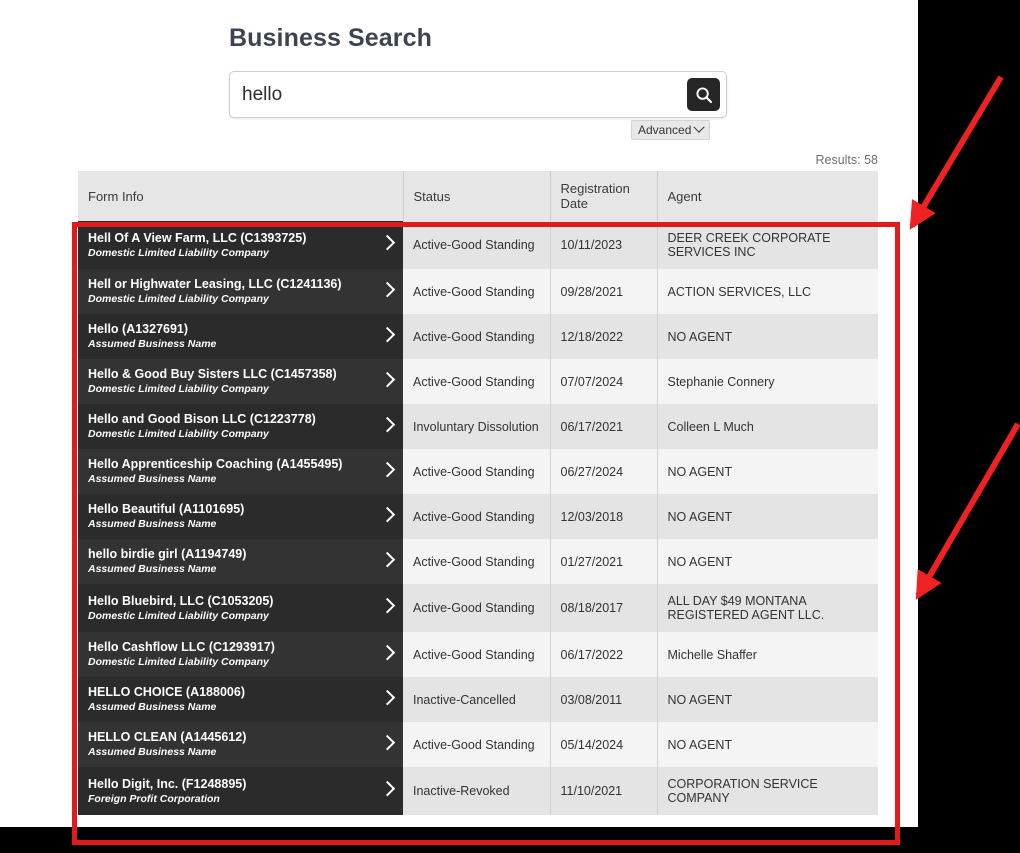 The image size is (1020, 853). I want to click on business-name: Hello and Good Bison LLC (C1223778), so click(202, 419).